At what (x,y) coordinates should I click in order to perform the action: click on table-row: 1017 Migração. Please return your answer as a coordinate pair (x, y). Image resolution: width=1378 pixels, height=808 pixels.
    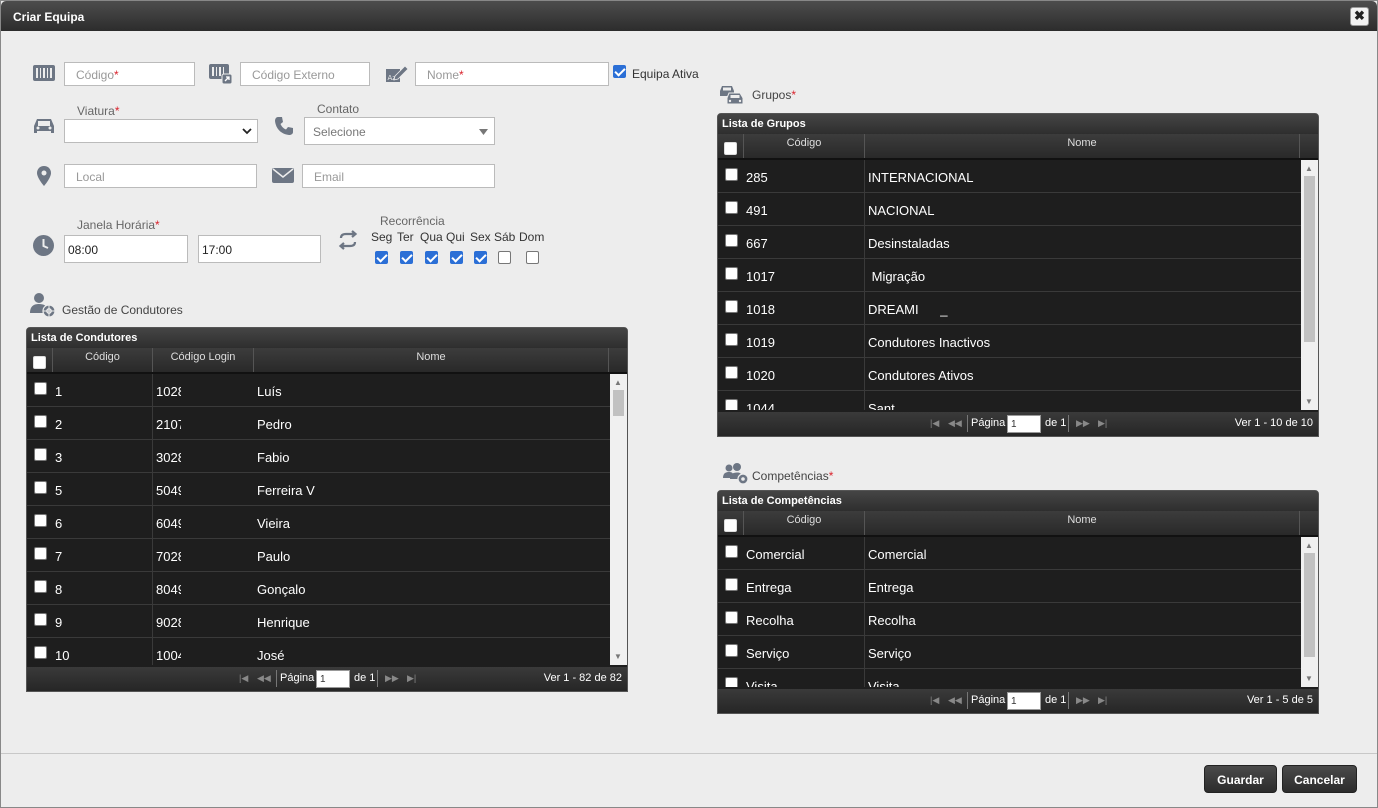
    Looking at the image, I should click on (1018, 275).